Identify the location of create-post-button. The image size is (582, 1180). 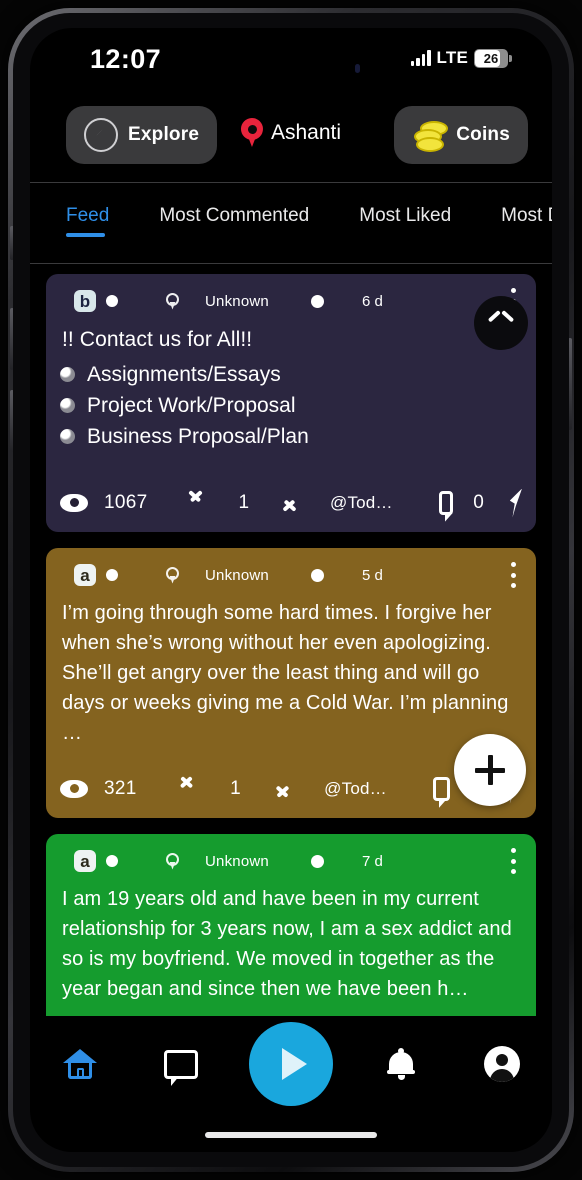
(490, 770).